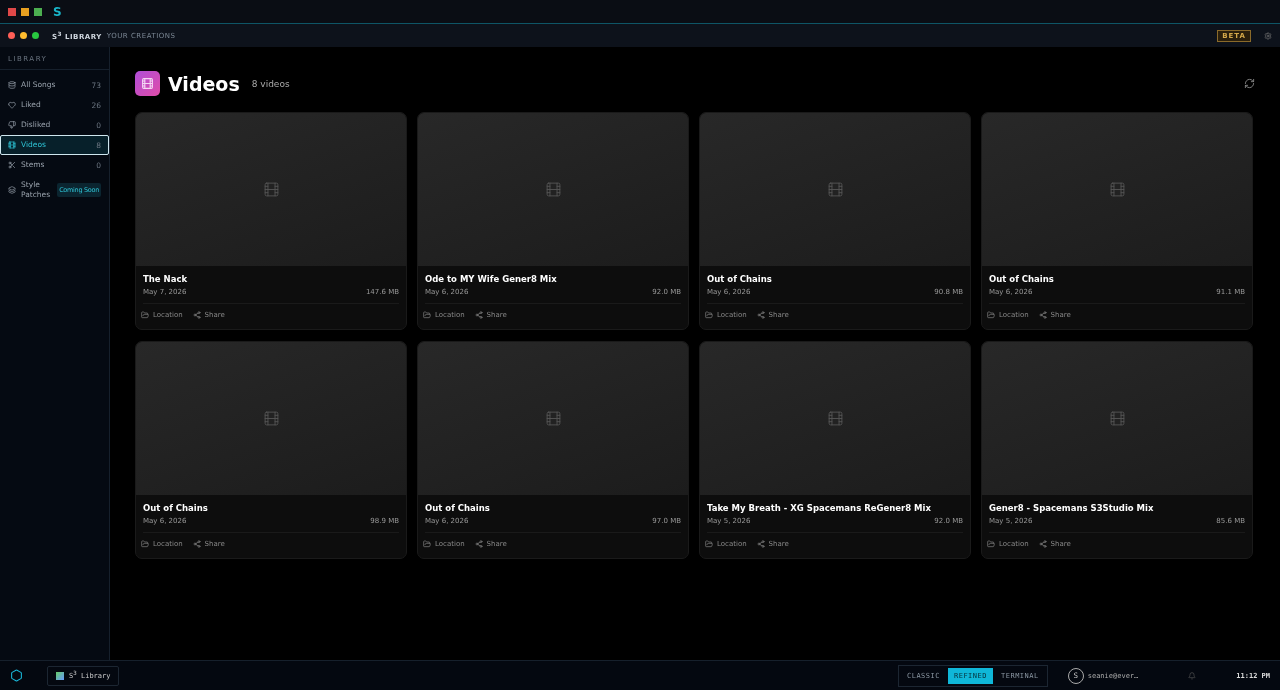 The height and width of the screenshot is (690, 1280). What do you see at coordinates (12, 190) in the screenshot?
I see `layers-icon` at bounding box center [12, 190].